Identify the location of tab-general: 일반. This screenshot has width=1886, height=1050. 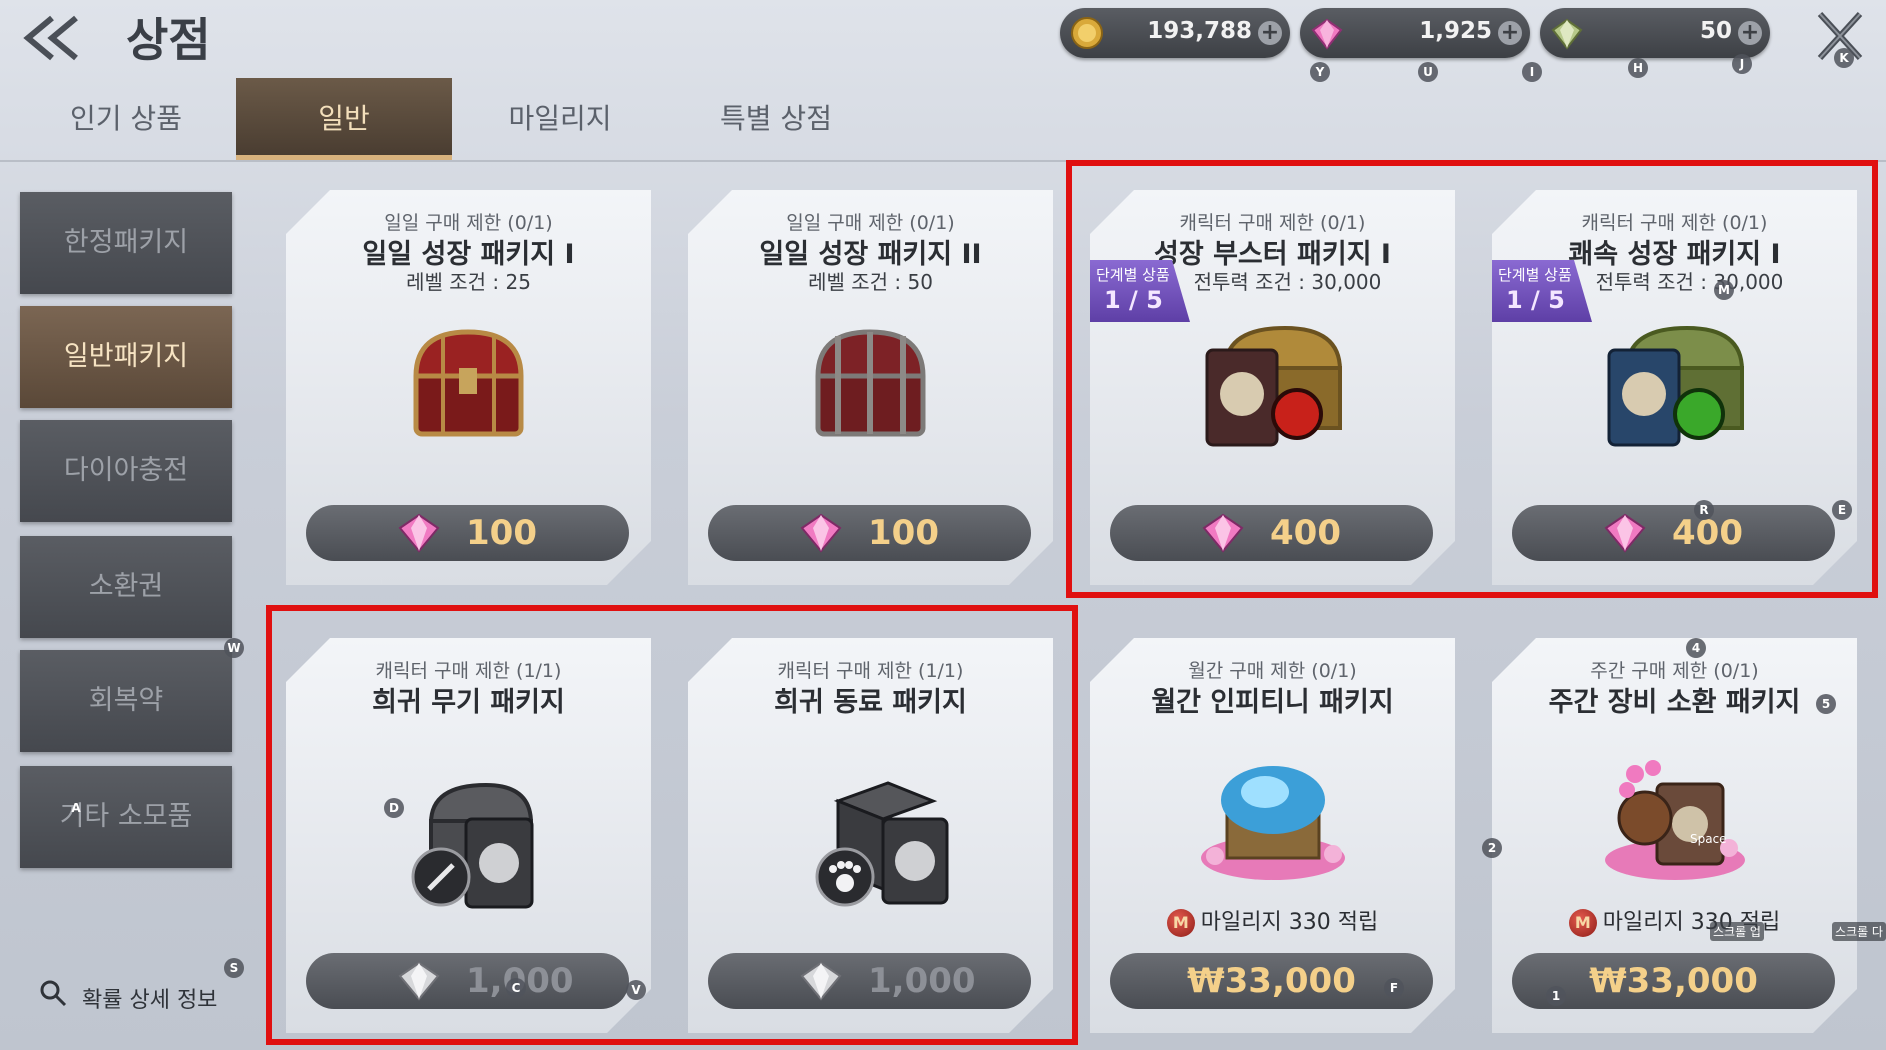
(344, 119).